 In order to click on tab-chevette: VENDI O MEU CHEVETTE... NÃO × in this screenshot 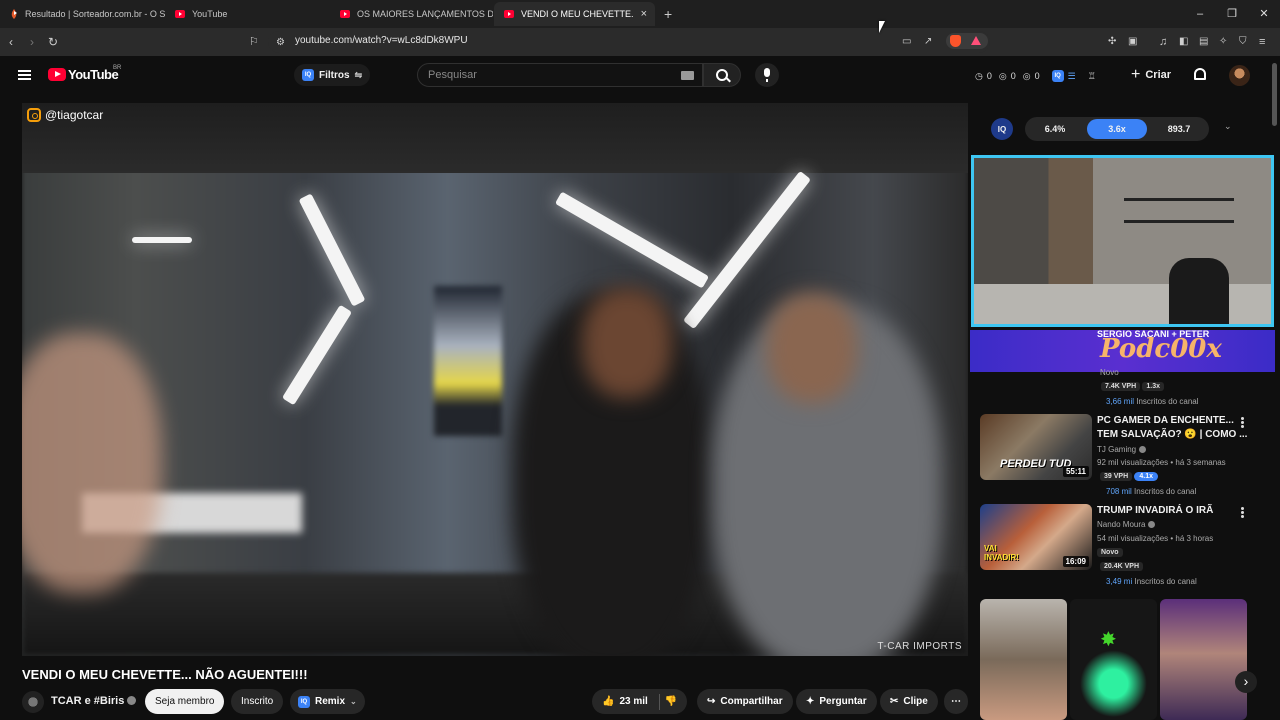, I will do `click(574, 14)`.